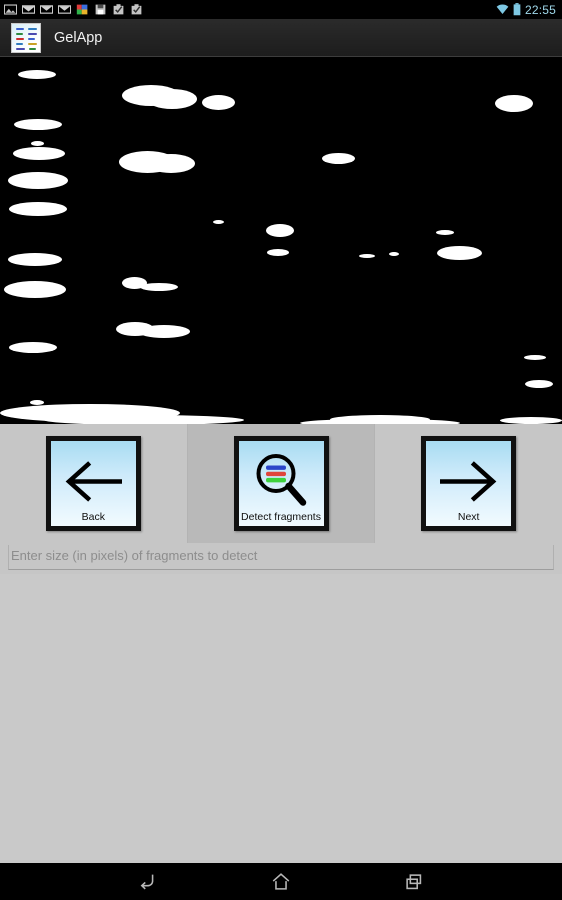 The height and width of the screenshot is (900, 562). Describe the element at coordinates (468, 481) in the screenshot. I see `arrow-right-icon` at that location.